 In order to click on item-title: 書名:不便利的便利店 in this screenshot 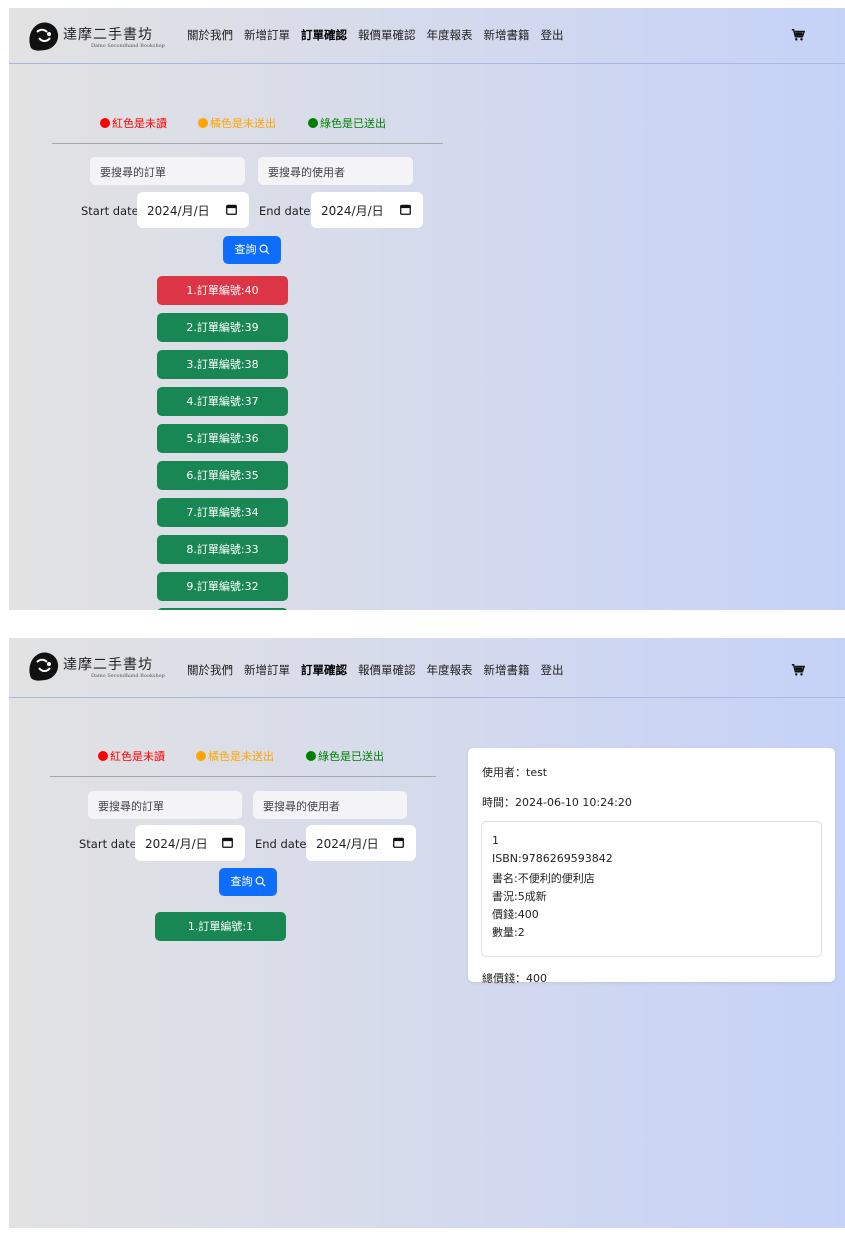, I will do `click(543, 878)`.